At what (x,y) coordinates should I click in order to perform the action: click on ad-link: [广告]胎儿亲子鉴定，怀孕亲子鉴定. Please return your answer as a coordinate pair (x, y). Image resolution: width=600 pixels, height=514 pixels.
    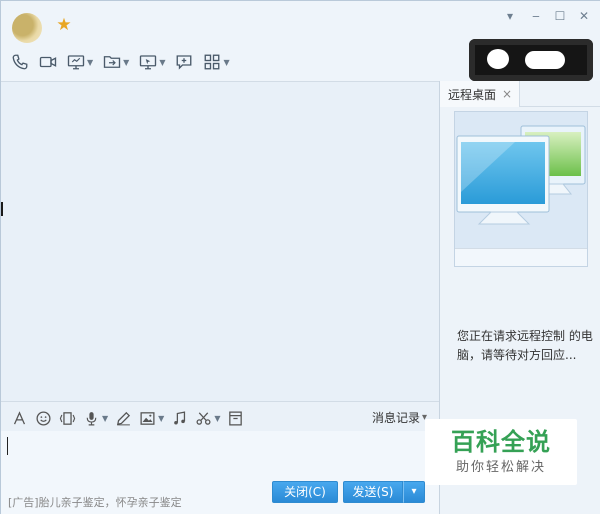
    Looking at the image, I should click on (95, 502).